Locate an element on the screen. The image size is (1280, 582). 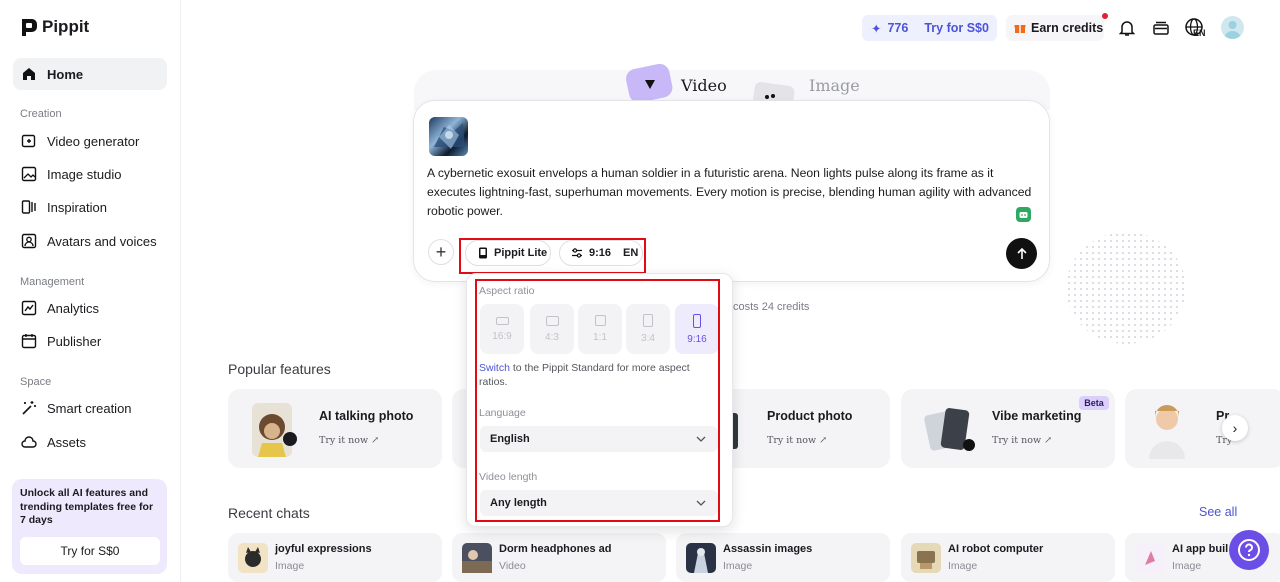
video-tab-icon is located at coordinates (650, 82).